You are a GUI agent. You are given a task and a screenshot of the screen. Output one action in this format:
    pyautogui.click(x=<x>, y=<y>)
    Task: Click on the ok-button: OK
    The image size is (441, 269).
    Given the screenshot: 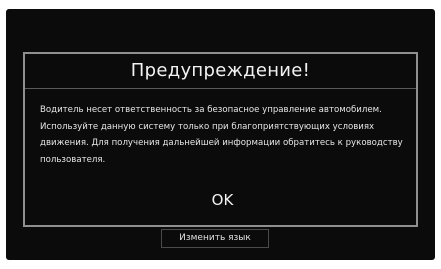 What is the action you would take?
    pyautogui.click(x=222, y=200)
    